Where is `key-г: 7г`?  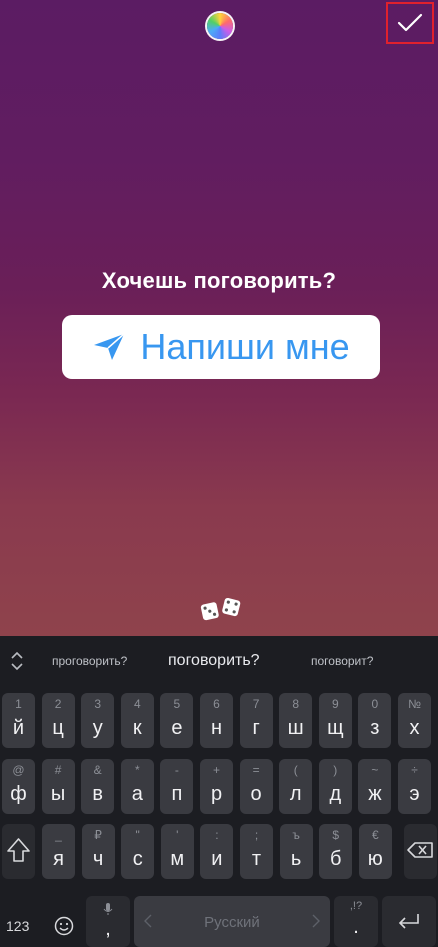 key-г: 7г is located at coordinates (256, 720).